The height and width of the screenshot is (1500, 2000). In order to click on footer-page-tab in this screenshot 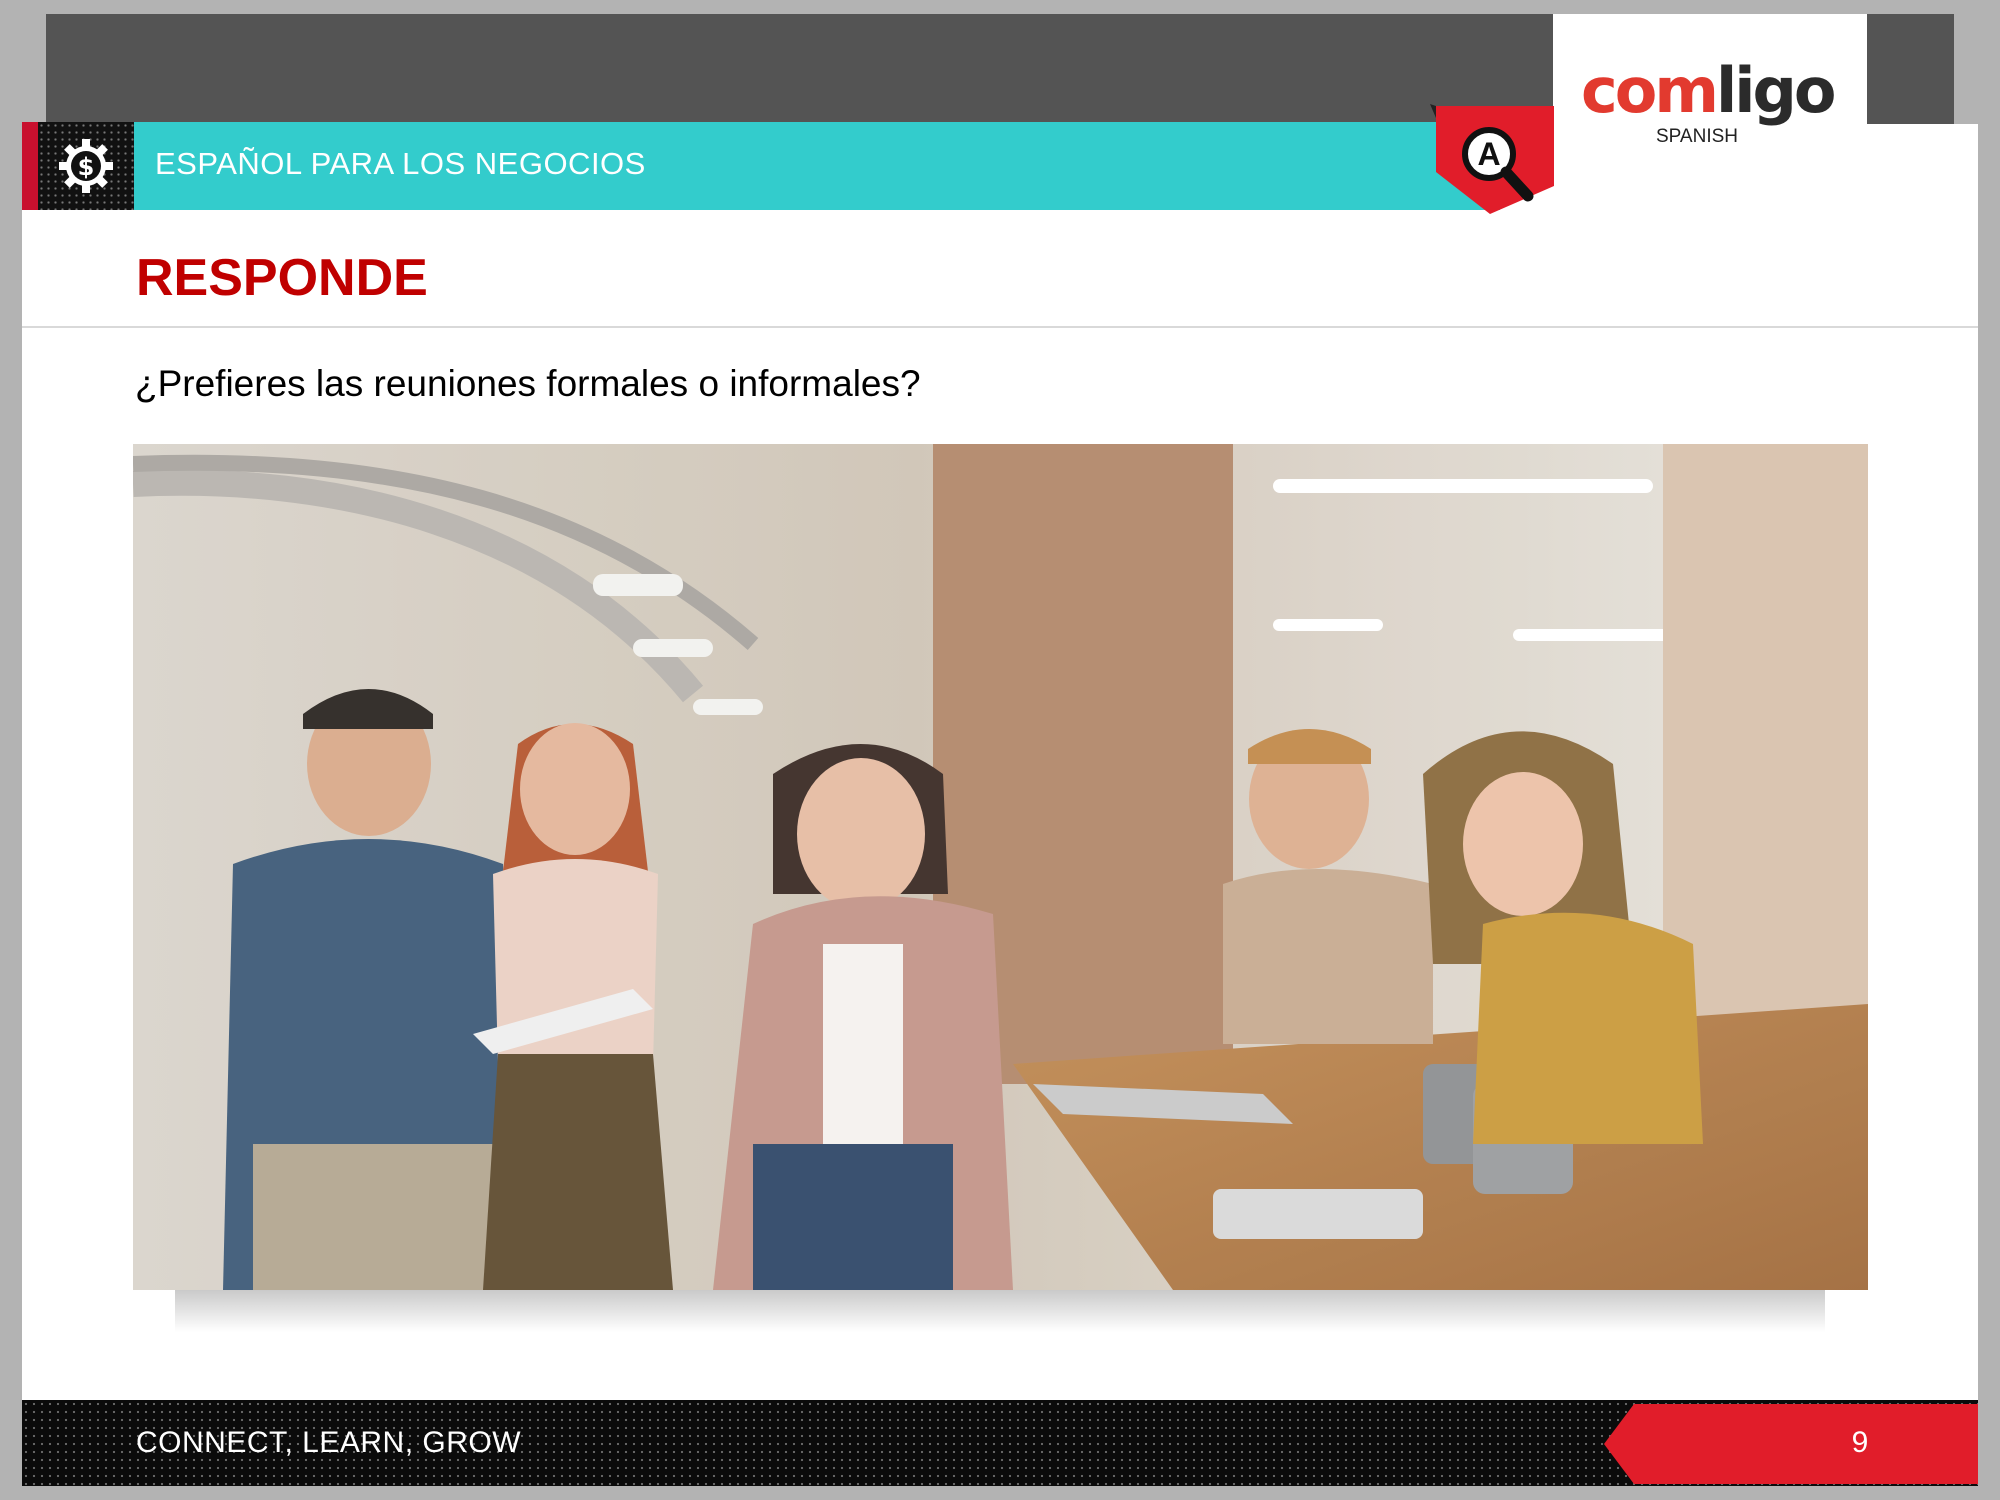, I will do `click(1791, 1444)`.